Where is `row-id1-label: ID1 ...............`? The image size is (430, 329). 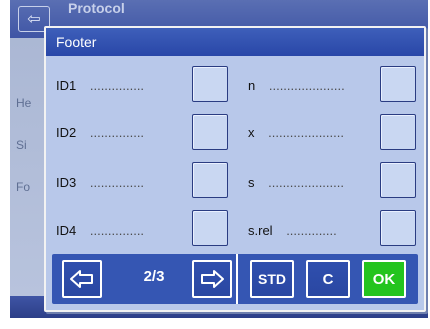 row-id1-label: ID1 ............... is located at coordinates (100, 85).